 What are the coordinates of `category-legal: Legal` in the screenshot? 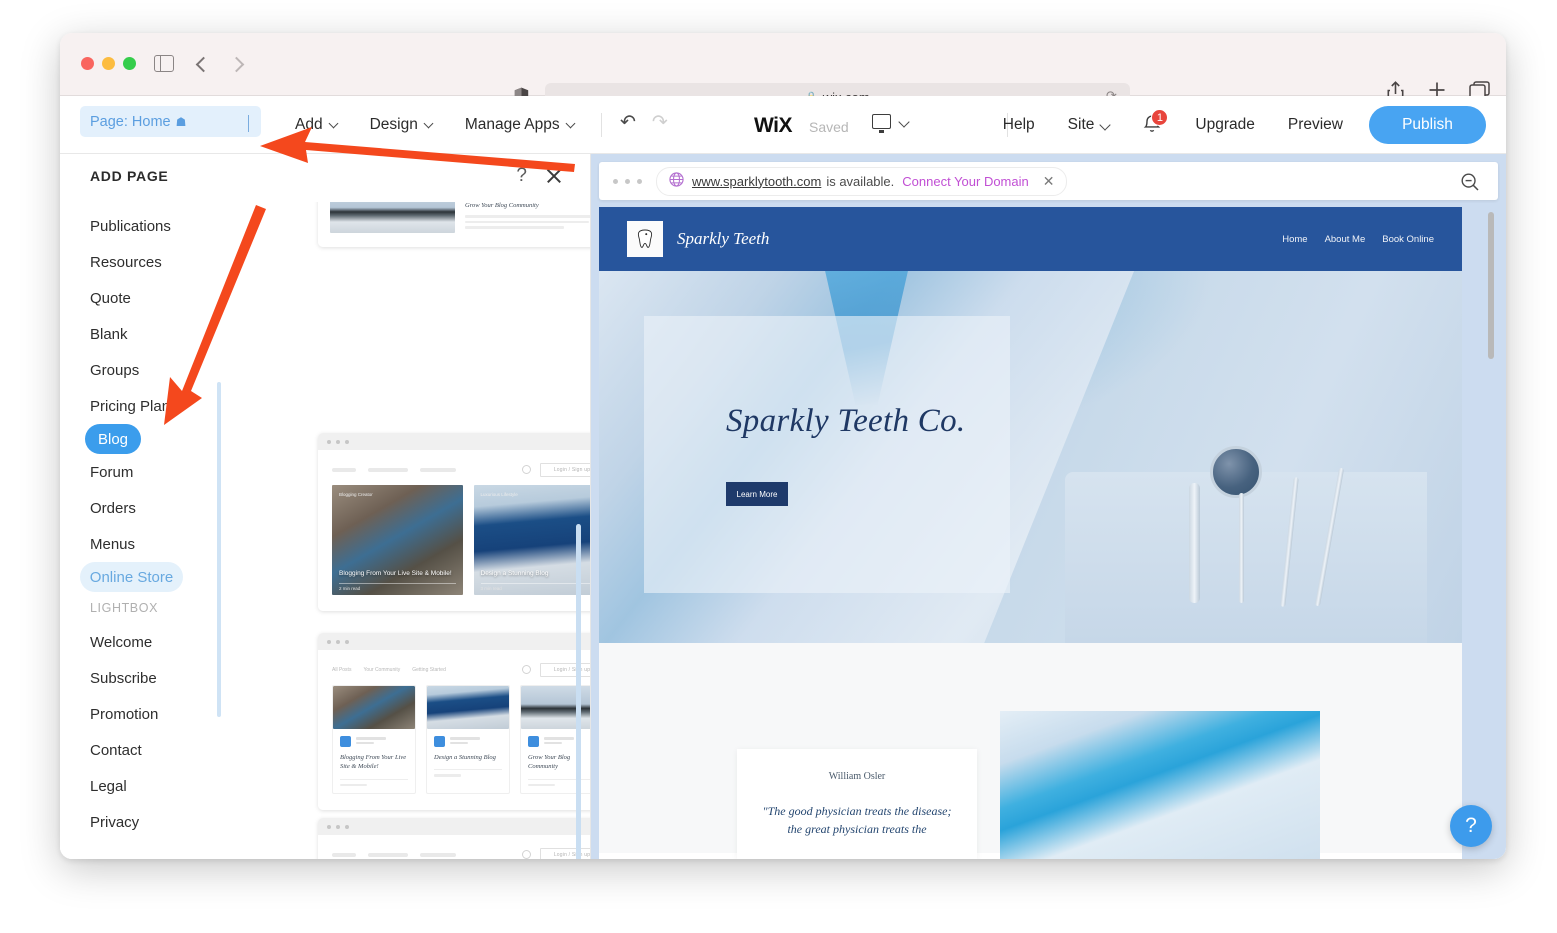 It's located at (157, 786).